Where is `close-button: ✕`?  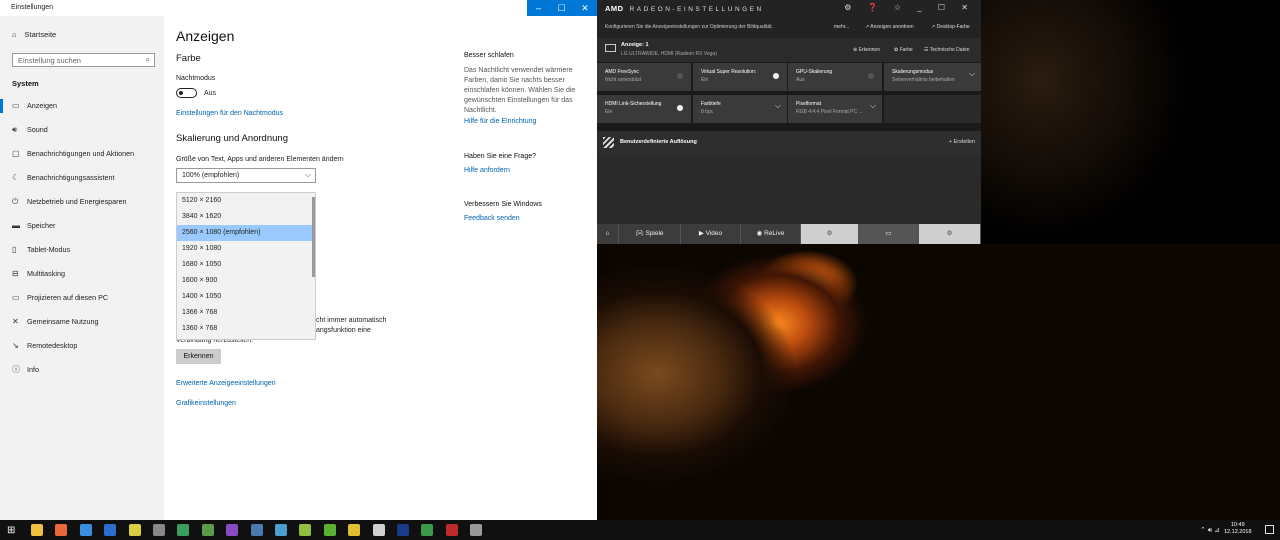
close-button: ✕ is located at coordinates (585, 8).